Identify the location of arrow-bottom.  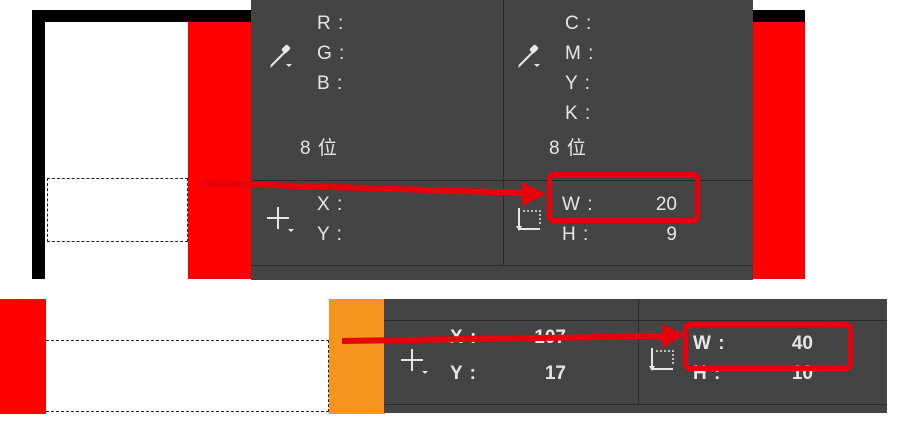
(512, 336).